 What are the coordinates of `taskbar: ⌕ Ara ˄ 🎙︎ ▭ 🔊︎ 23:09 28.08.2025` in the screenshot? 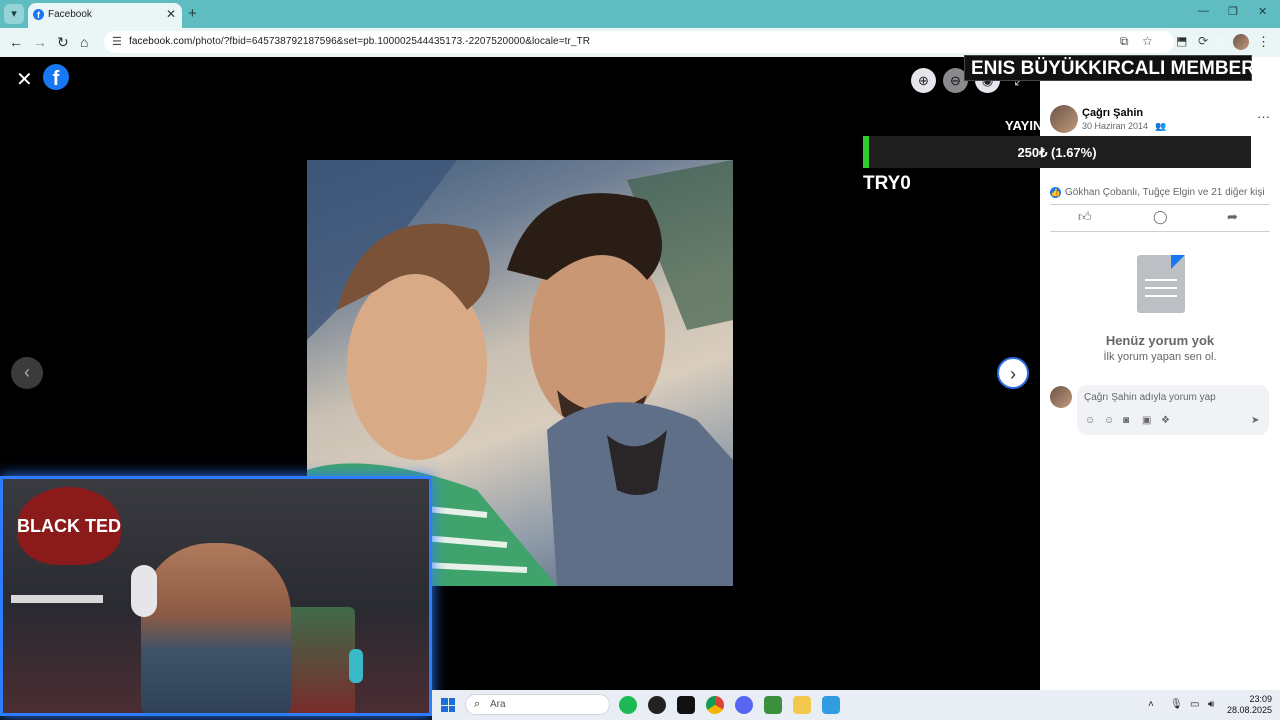 It's located at (856, 705).